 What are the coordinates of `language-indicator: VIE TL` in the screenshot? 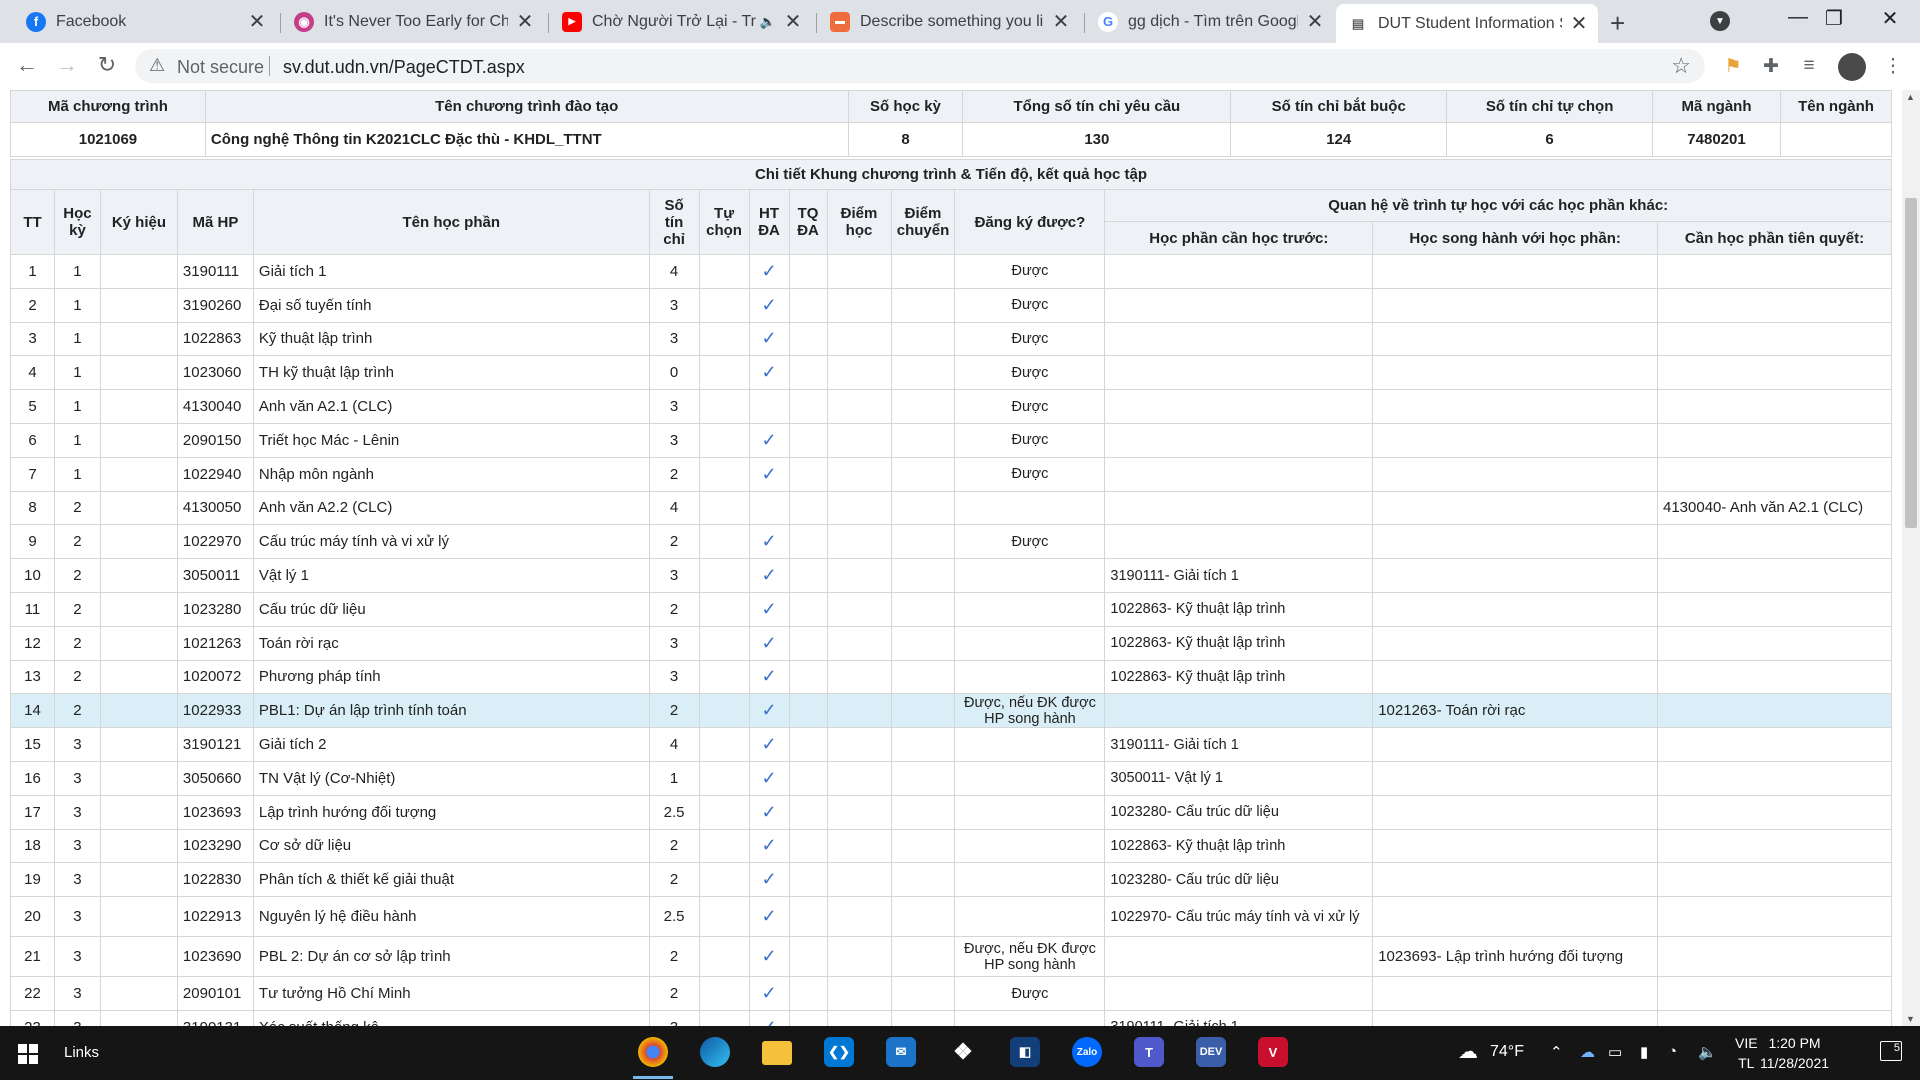 It's located at (1746, 1053).